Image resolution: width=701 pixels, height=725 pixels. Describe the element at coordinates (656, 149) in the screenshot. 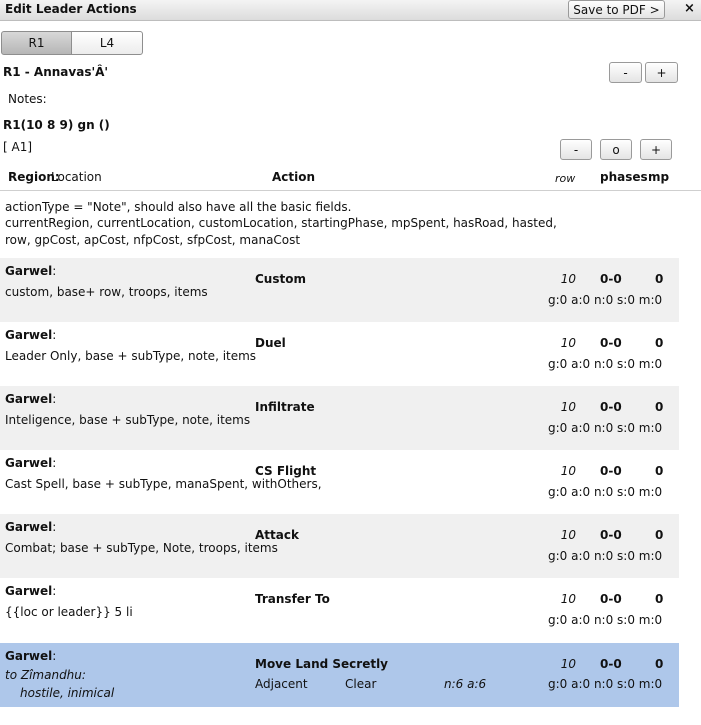

I see `group-plus-button: +` at that location.